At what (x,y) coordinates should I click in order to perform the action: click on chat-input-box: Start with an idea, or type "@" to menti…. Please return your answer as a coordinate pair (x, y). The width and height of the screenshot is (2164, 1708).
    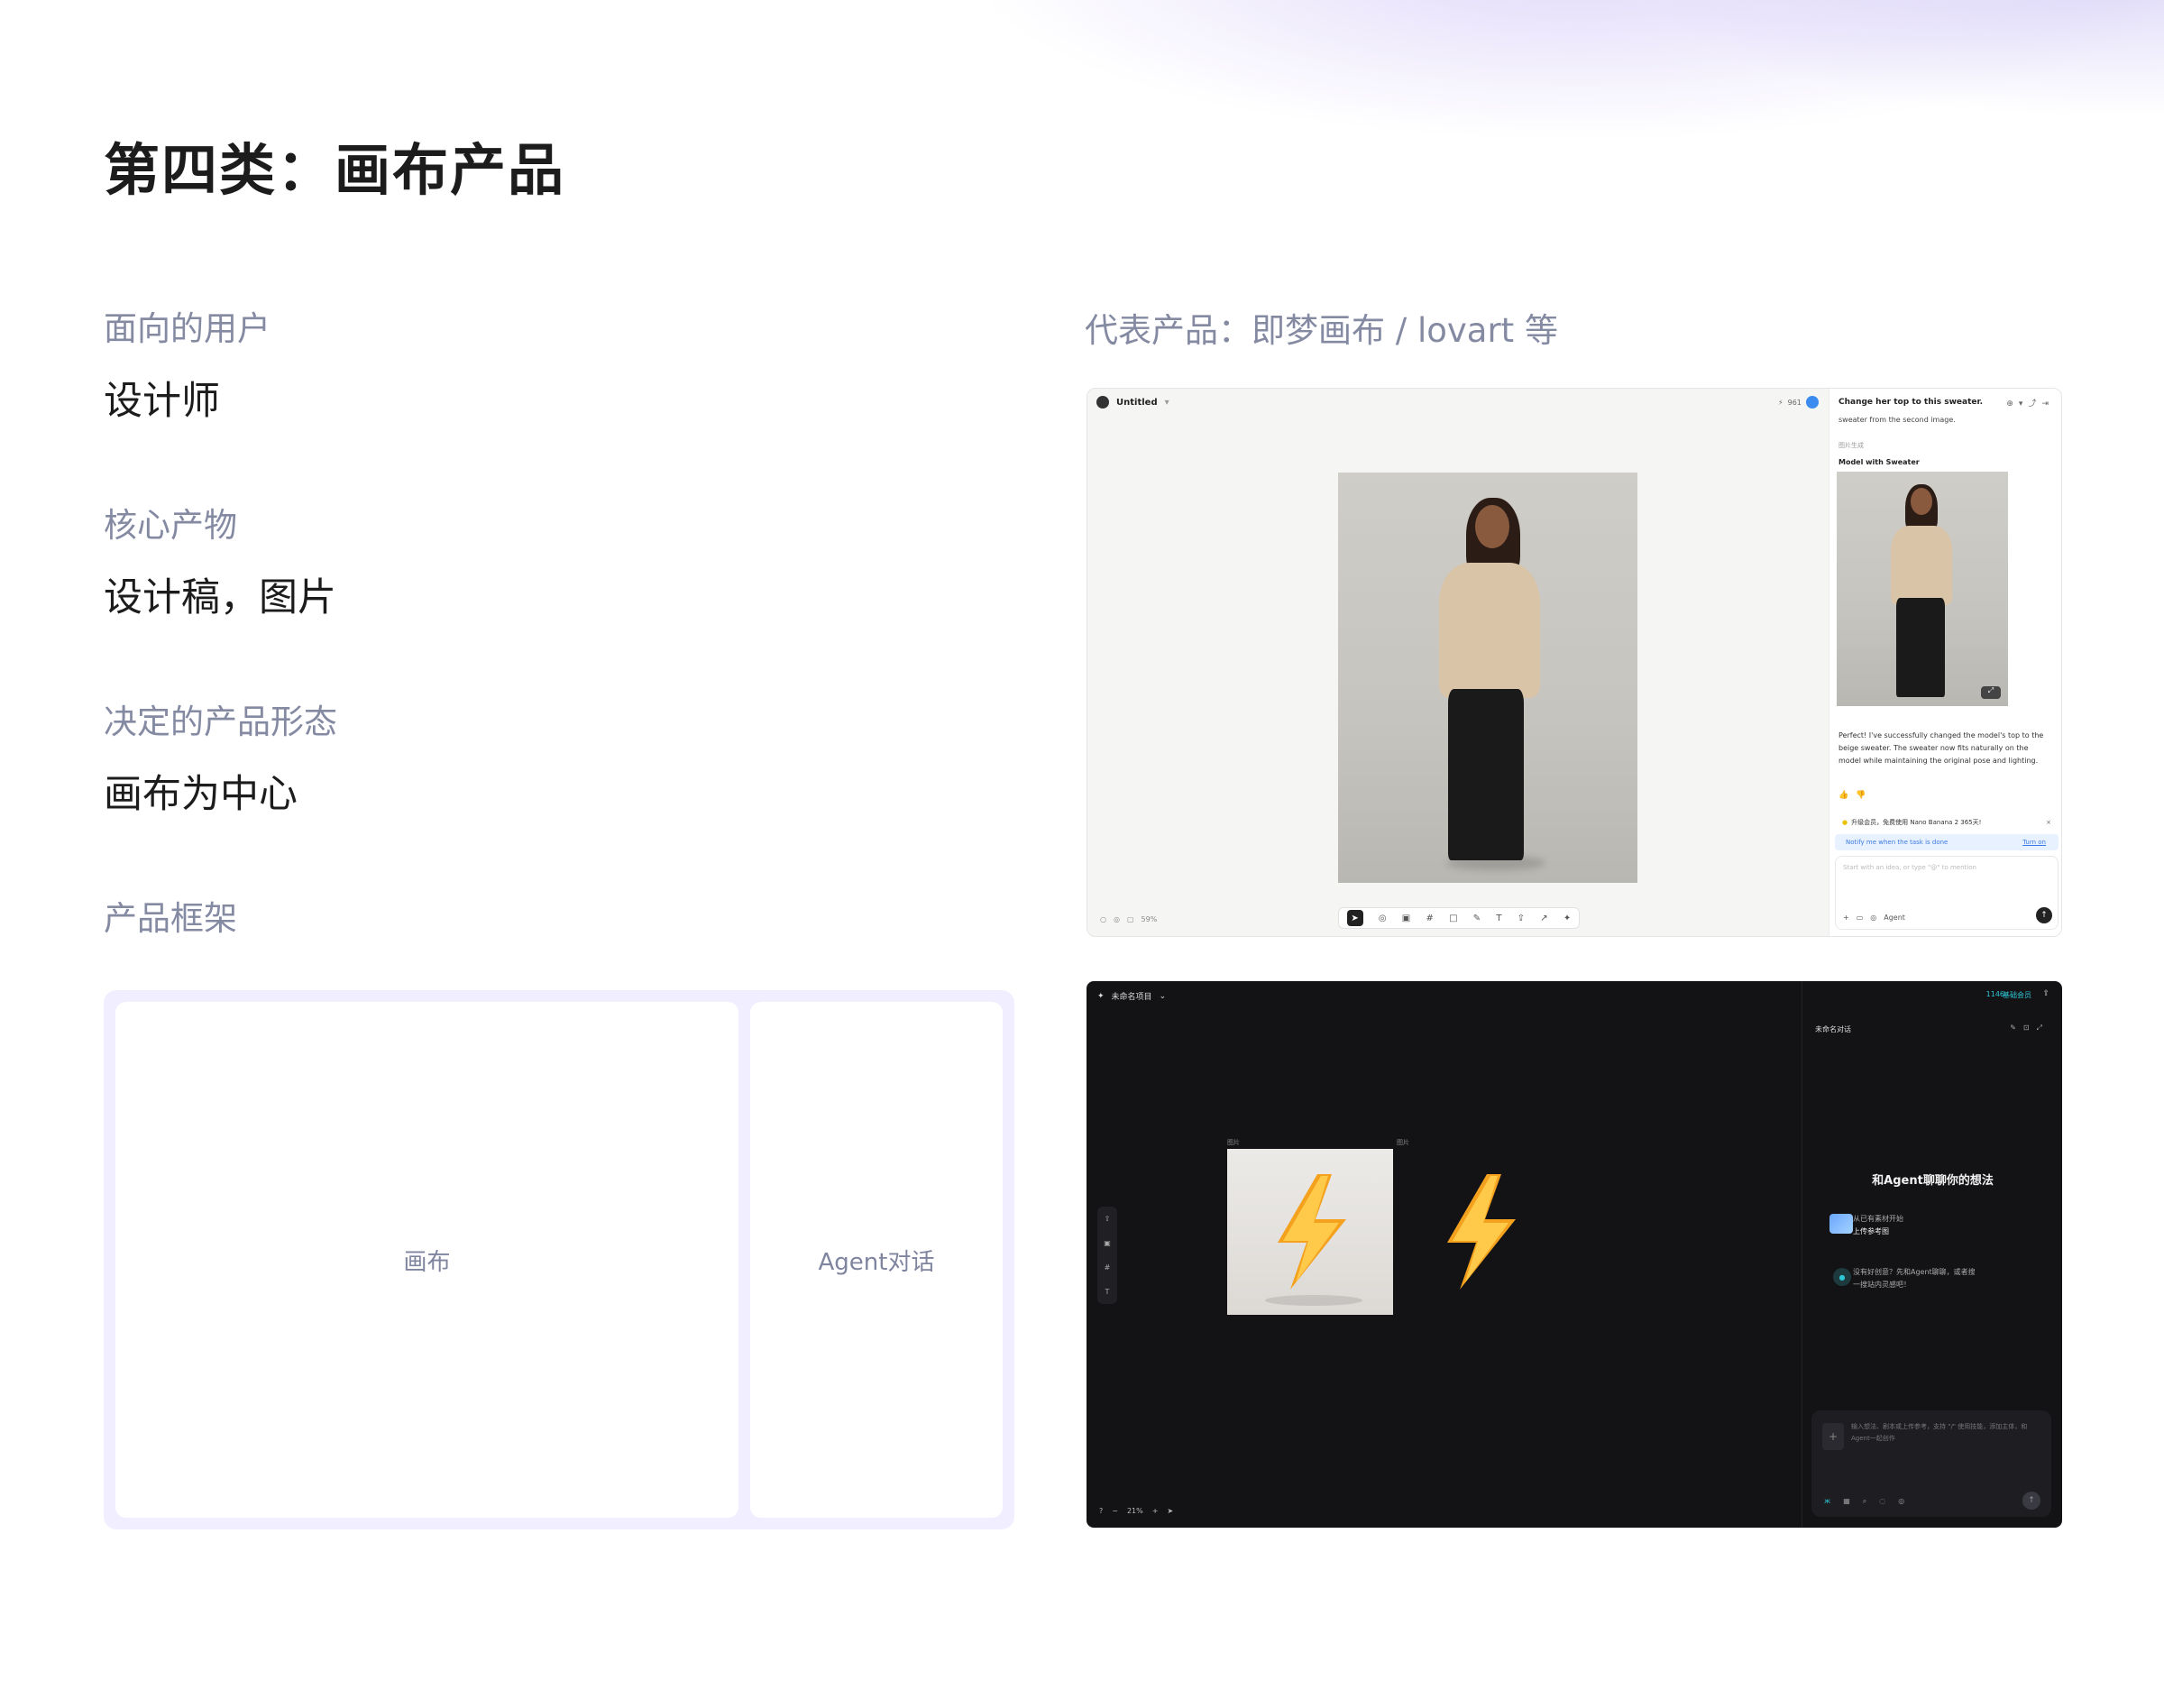
    Looking at the image, I should click on (1947, 893).